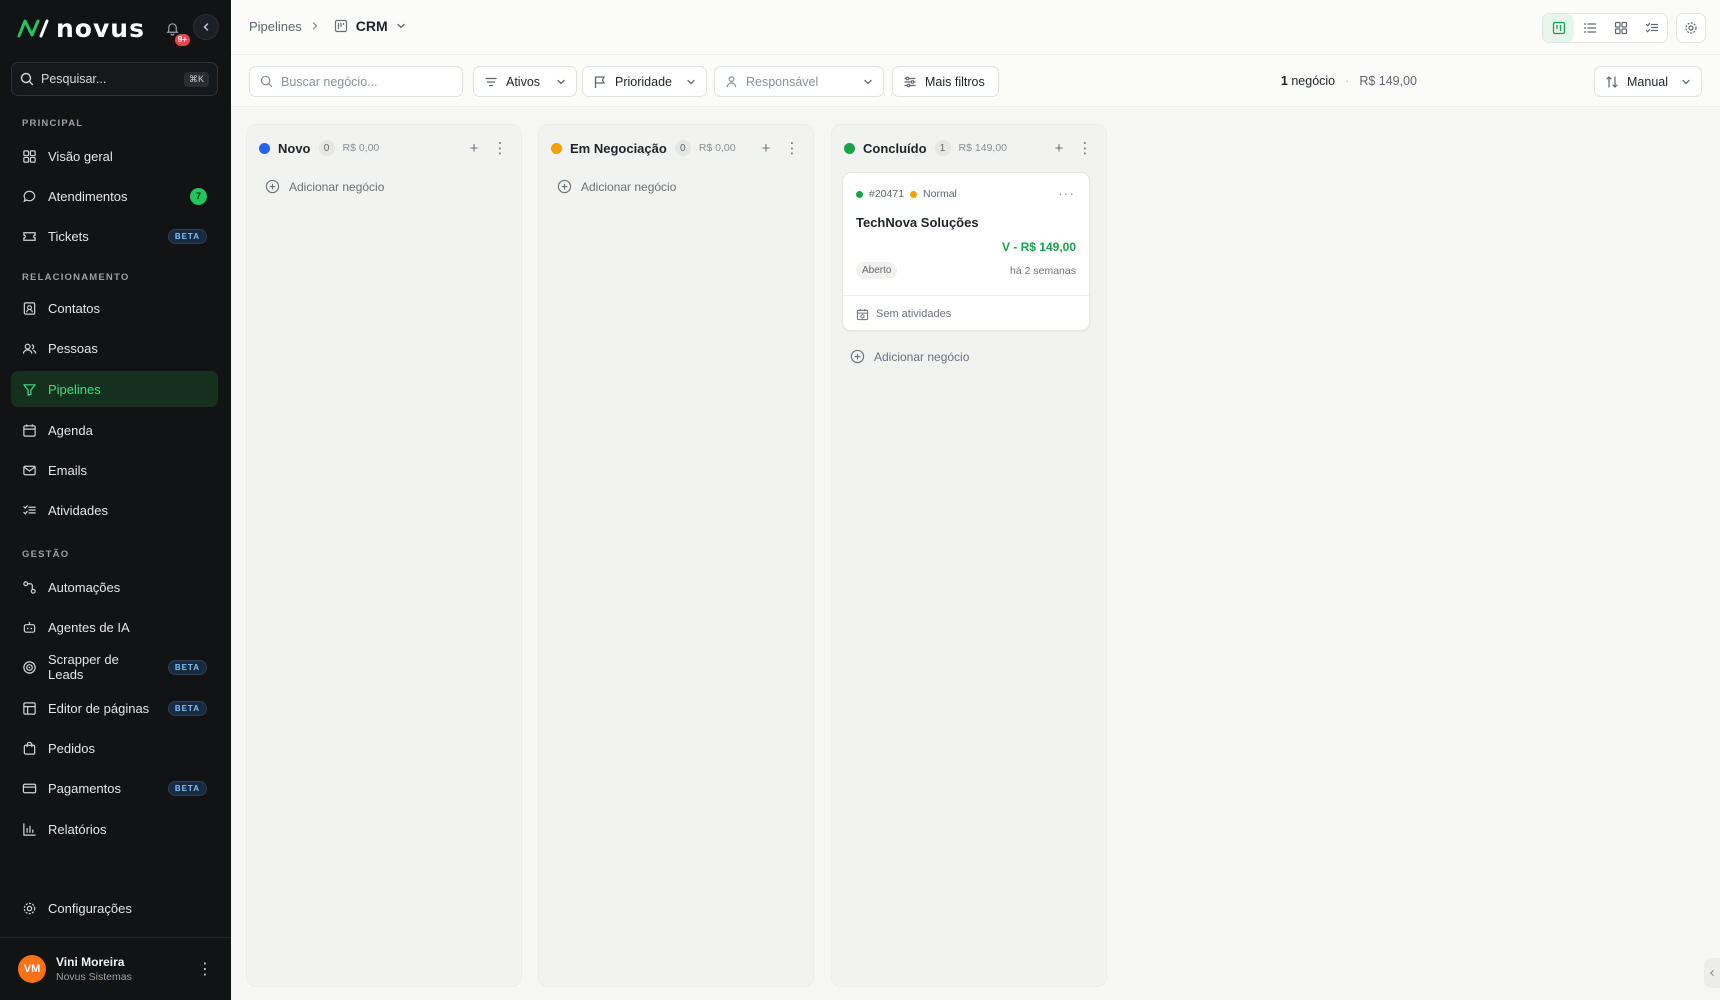 This screenshot has height=1000, width=1720. Describe the element at coordinates (1648, 81) in the screenshot. I see `sort-dropdown: Manual` at that location.